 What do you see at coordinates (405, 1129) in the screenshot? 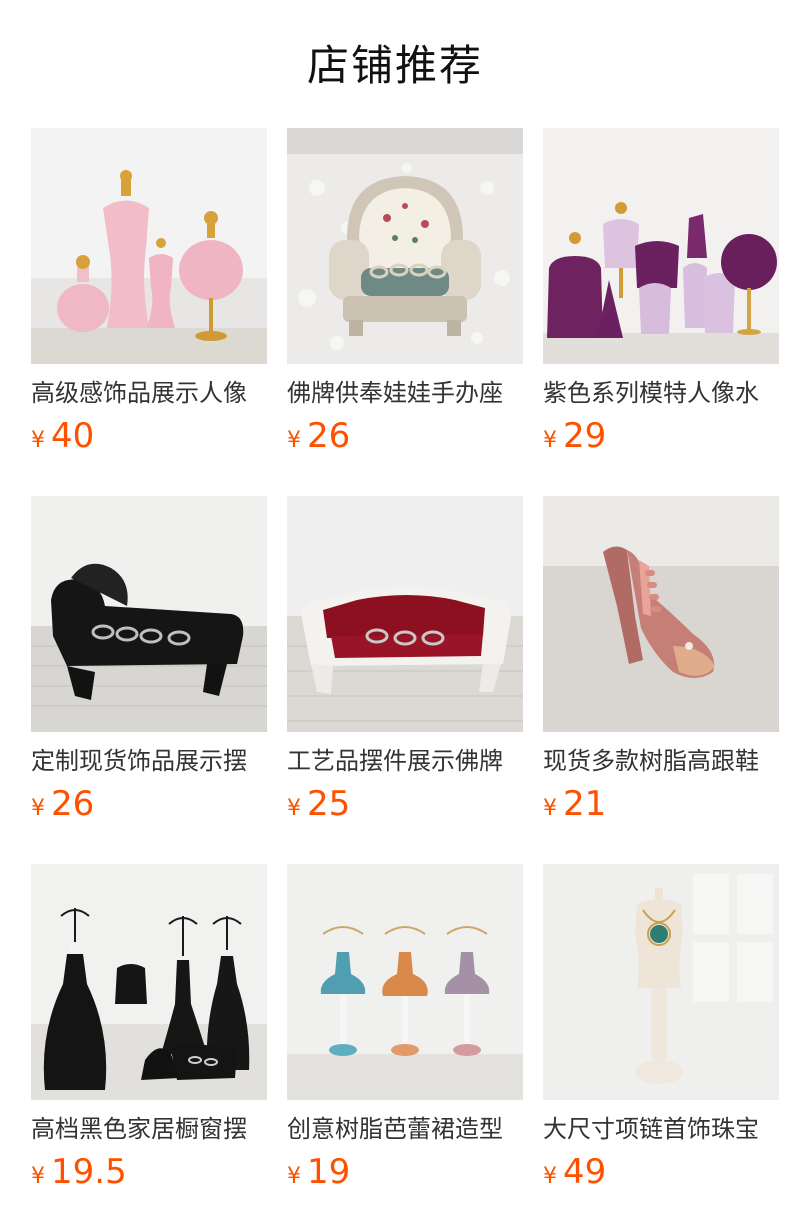
I see `product-title: 创意树脂芭蕾裙造型` at bounding box center [405, 1129].